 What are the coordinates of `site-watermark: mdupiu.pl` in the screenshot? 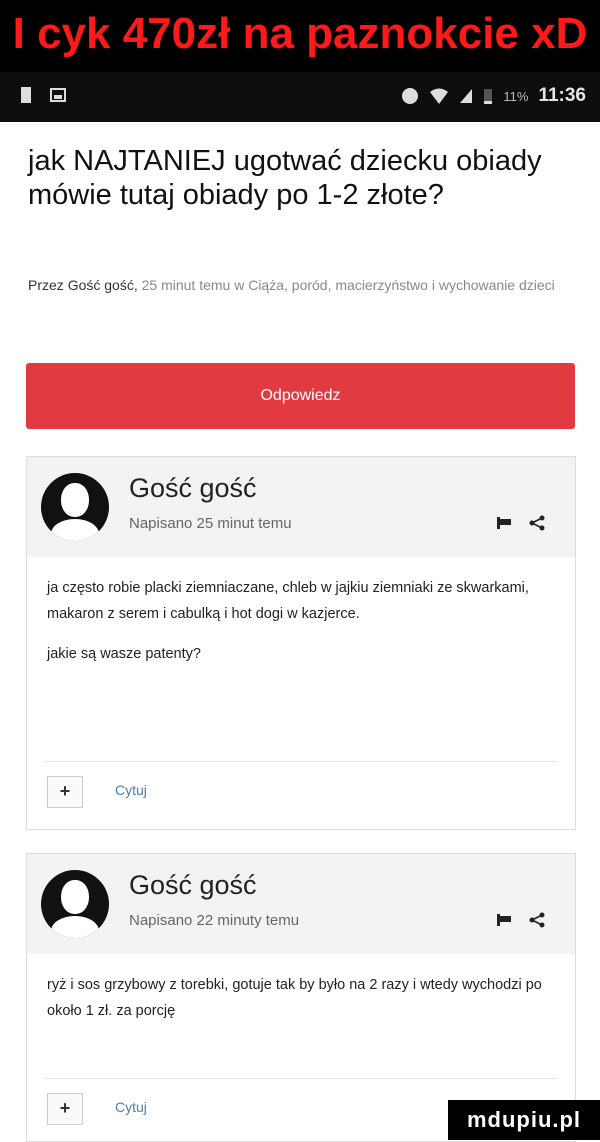 It's located at (524, 1120).